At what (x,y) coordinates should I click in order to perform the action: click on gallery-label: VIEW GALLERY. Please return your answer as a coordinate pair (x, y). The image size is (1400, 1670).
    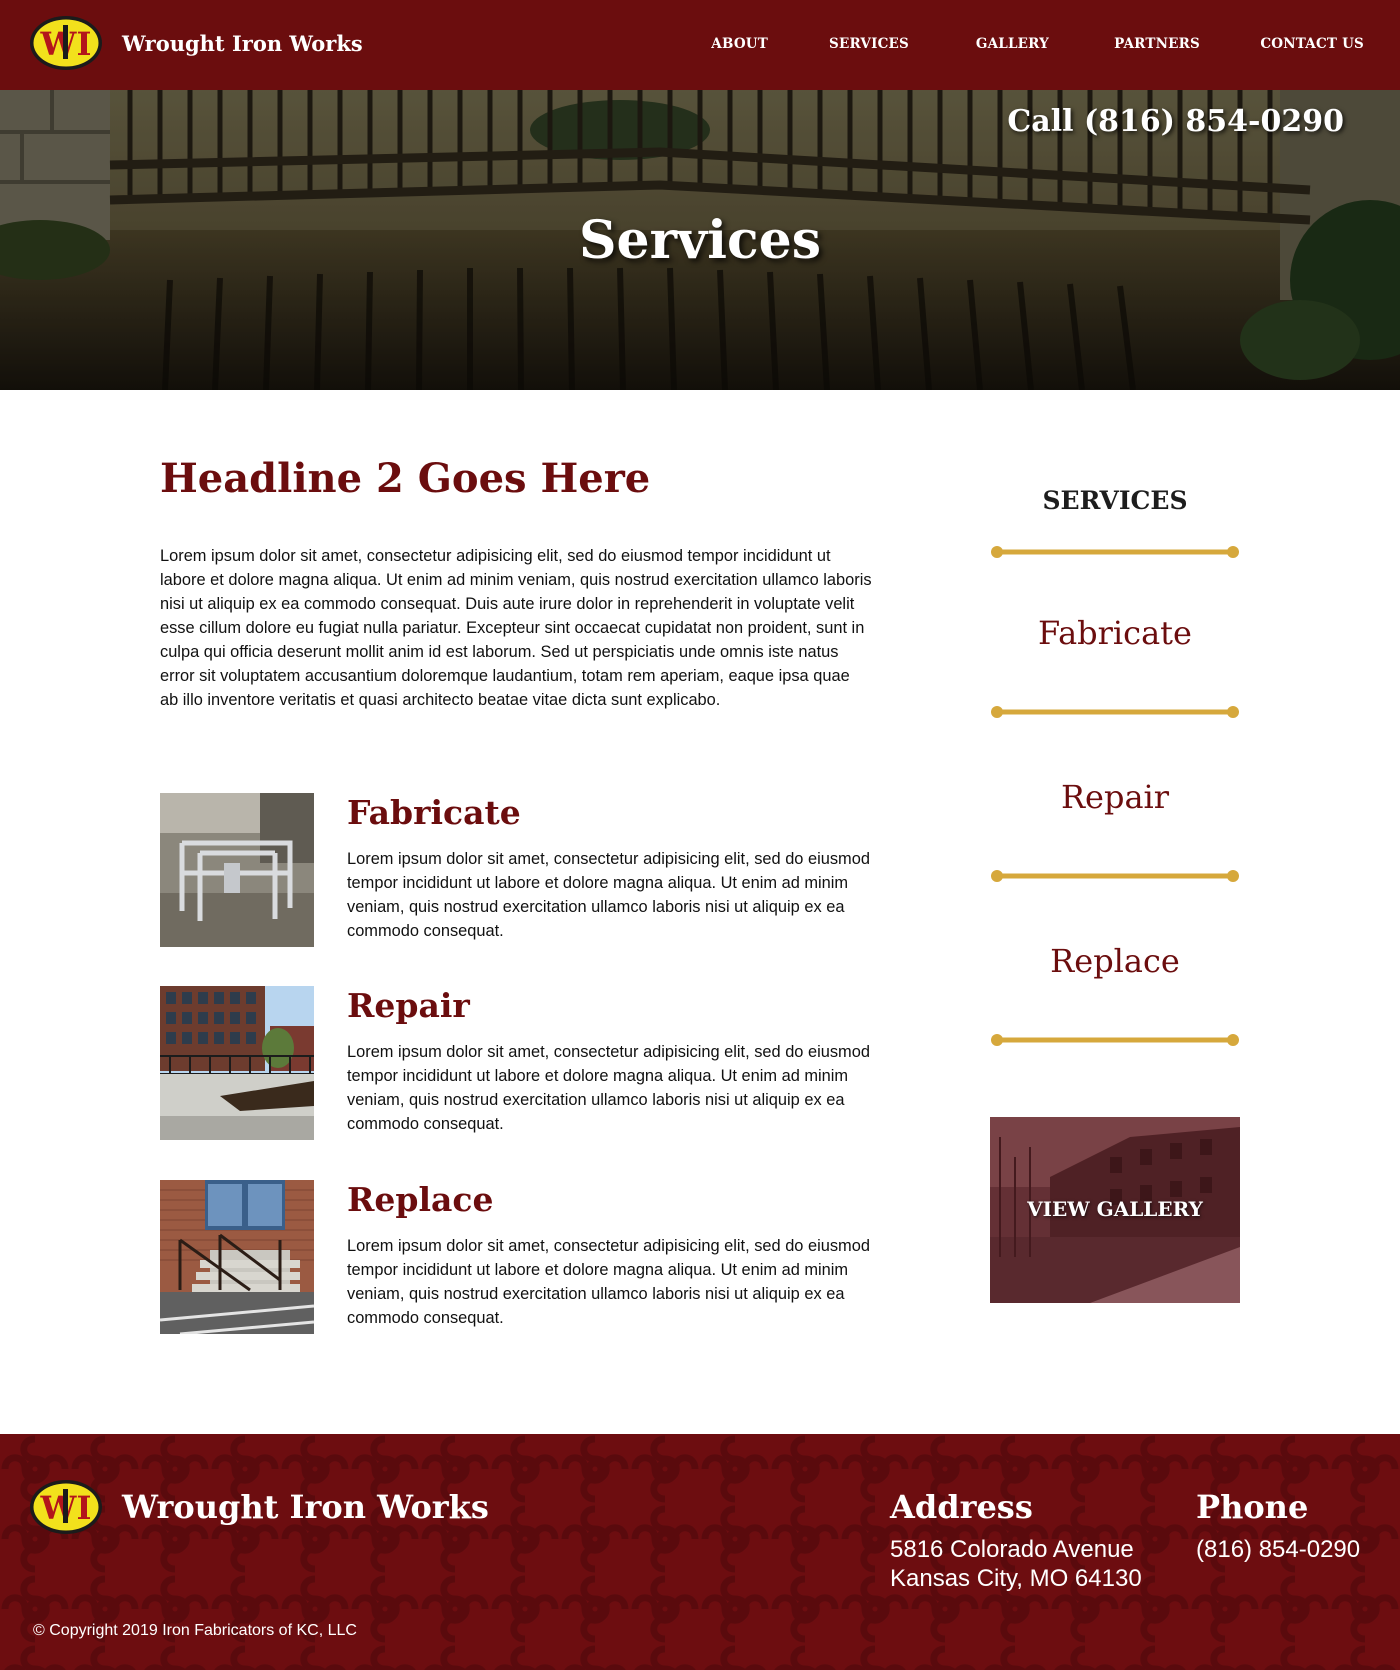
    Looking at the image, I should click on (1115, 1209).